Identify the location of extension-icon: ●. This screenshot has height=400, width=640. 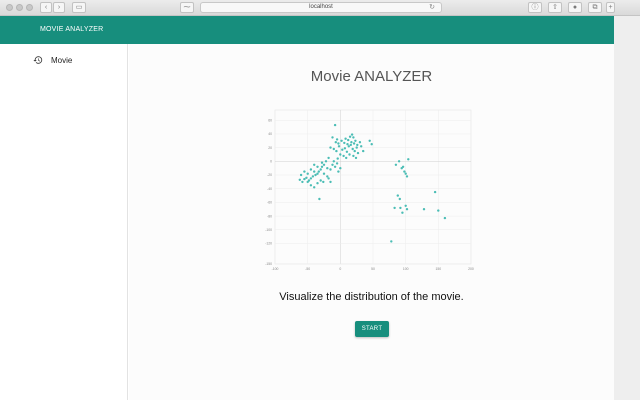
(575, 7).